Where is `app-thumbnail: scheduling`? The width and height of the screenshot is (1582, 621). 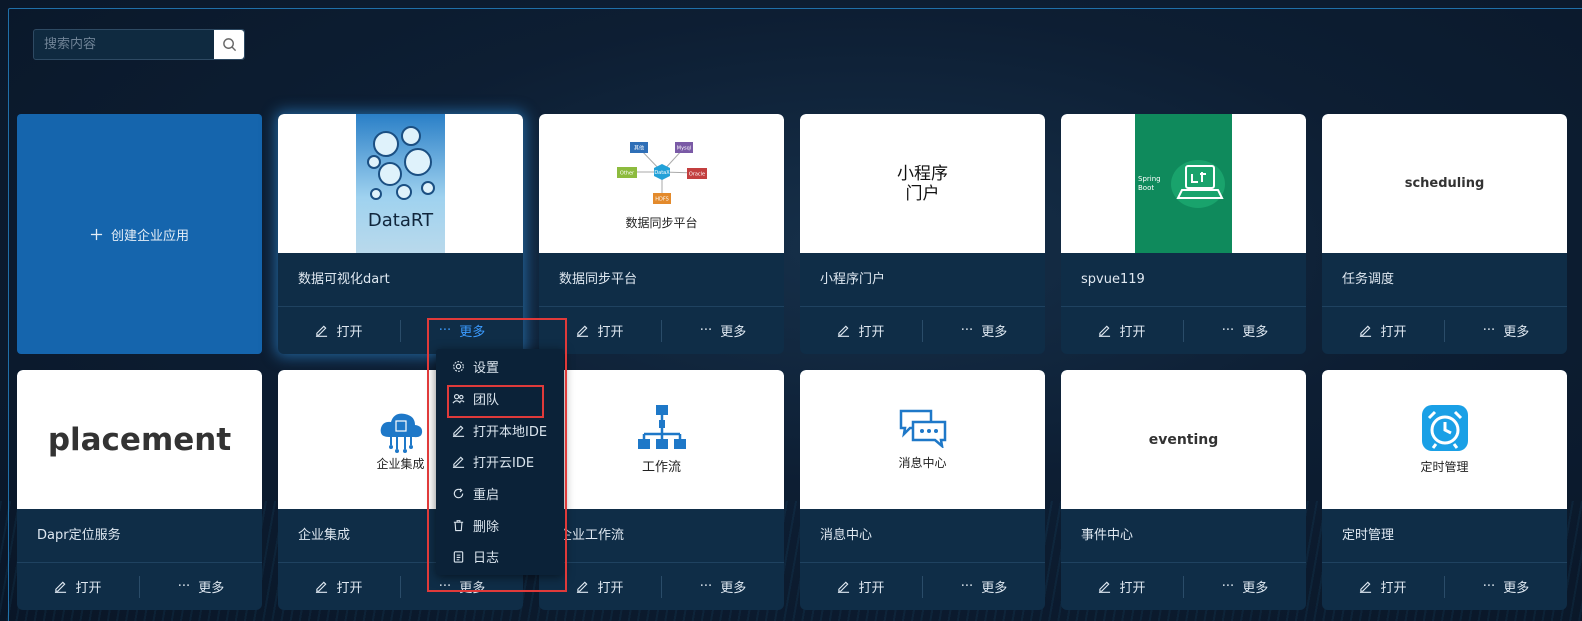 app-thumbnail: scheduling is located at coordinates (1444, 183).